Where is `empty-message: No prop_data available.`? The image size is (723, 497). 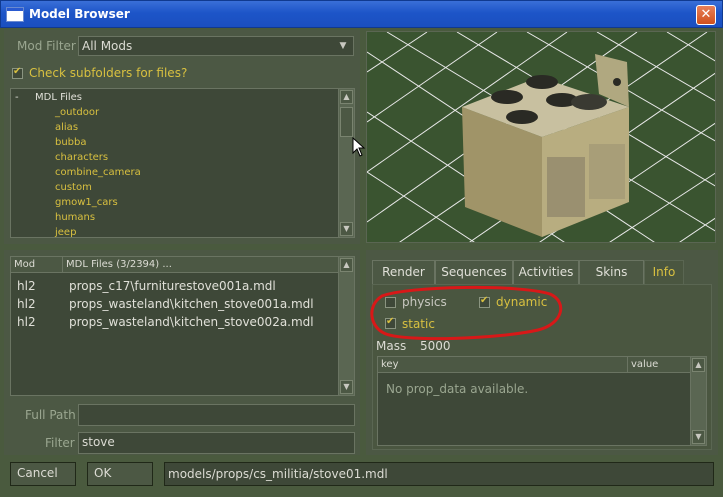 empty-message: No prop_data available. is located at coordinates (457, 389).